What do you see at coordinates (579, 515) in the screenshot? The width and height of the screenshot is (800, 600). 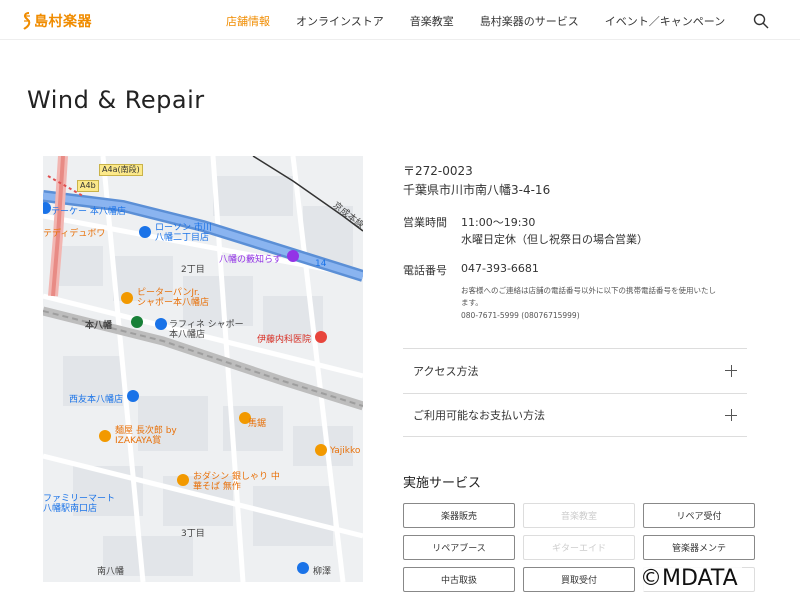 I see `service-music-school: 音楽教室` at bounding box center [579, 515].